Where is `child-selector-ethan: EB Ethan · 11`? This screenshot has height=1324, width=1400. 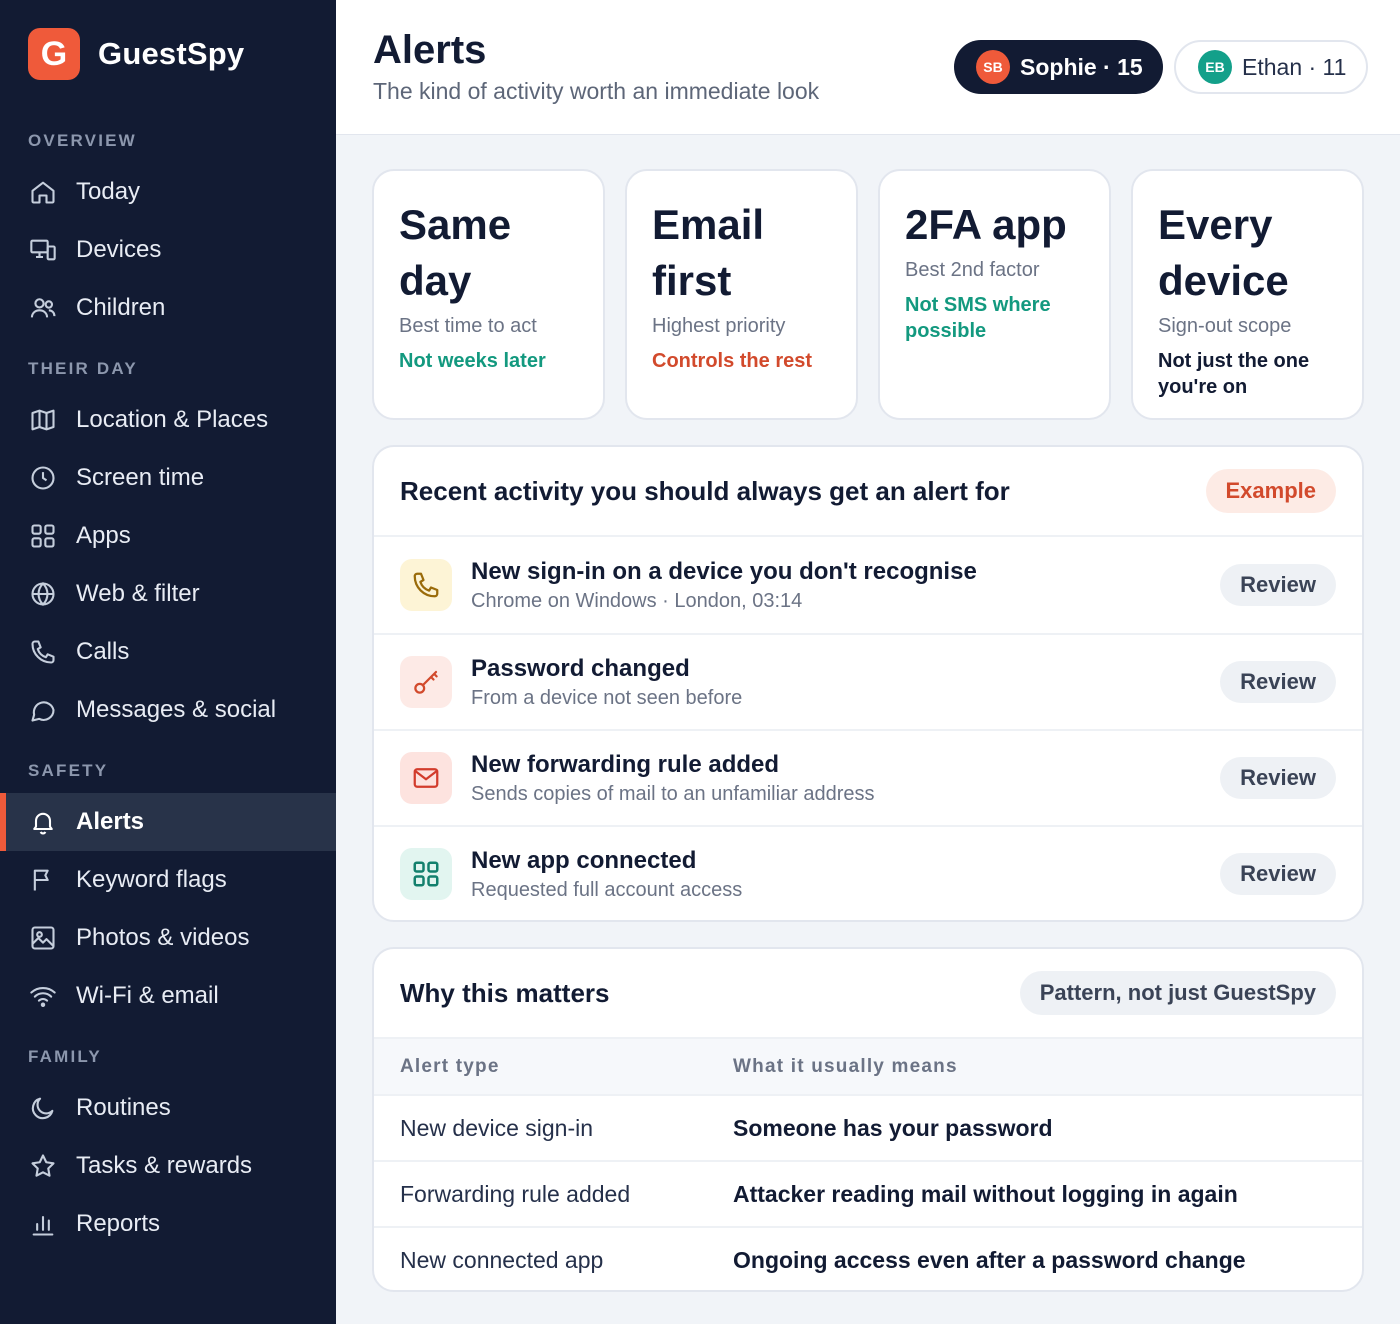 child-selector-ethan: EB Ethan · 11 is located at coordinates (1271, 67).